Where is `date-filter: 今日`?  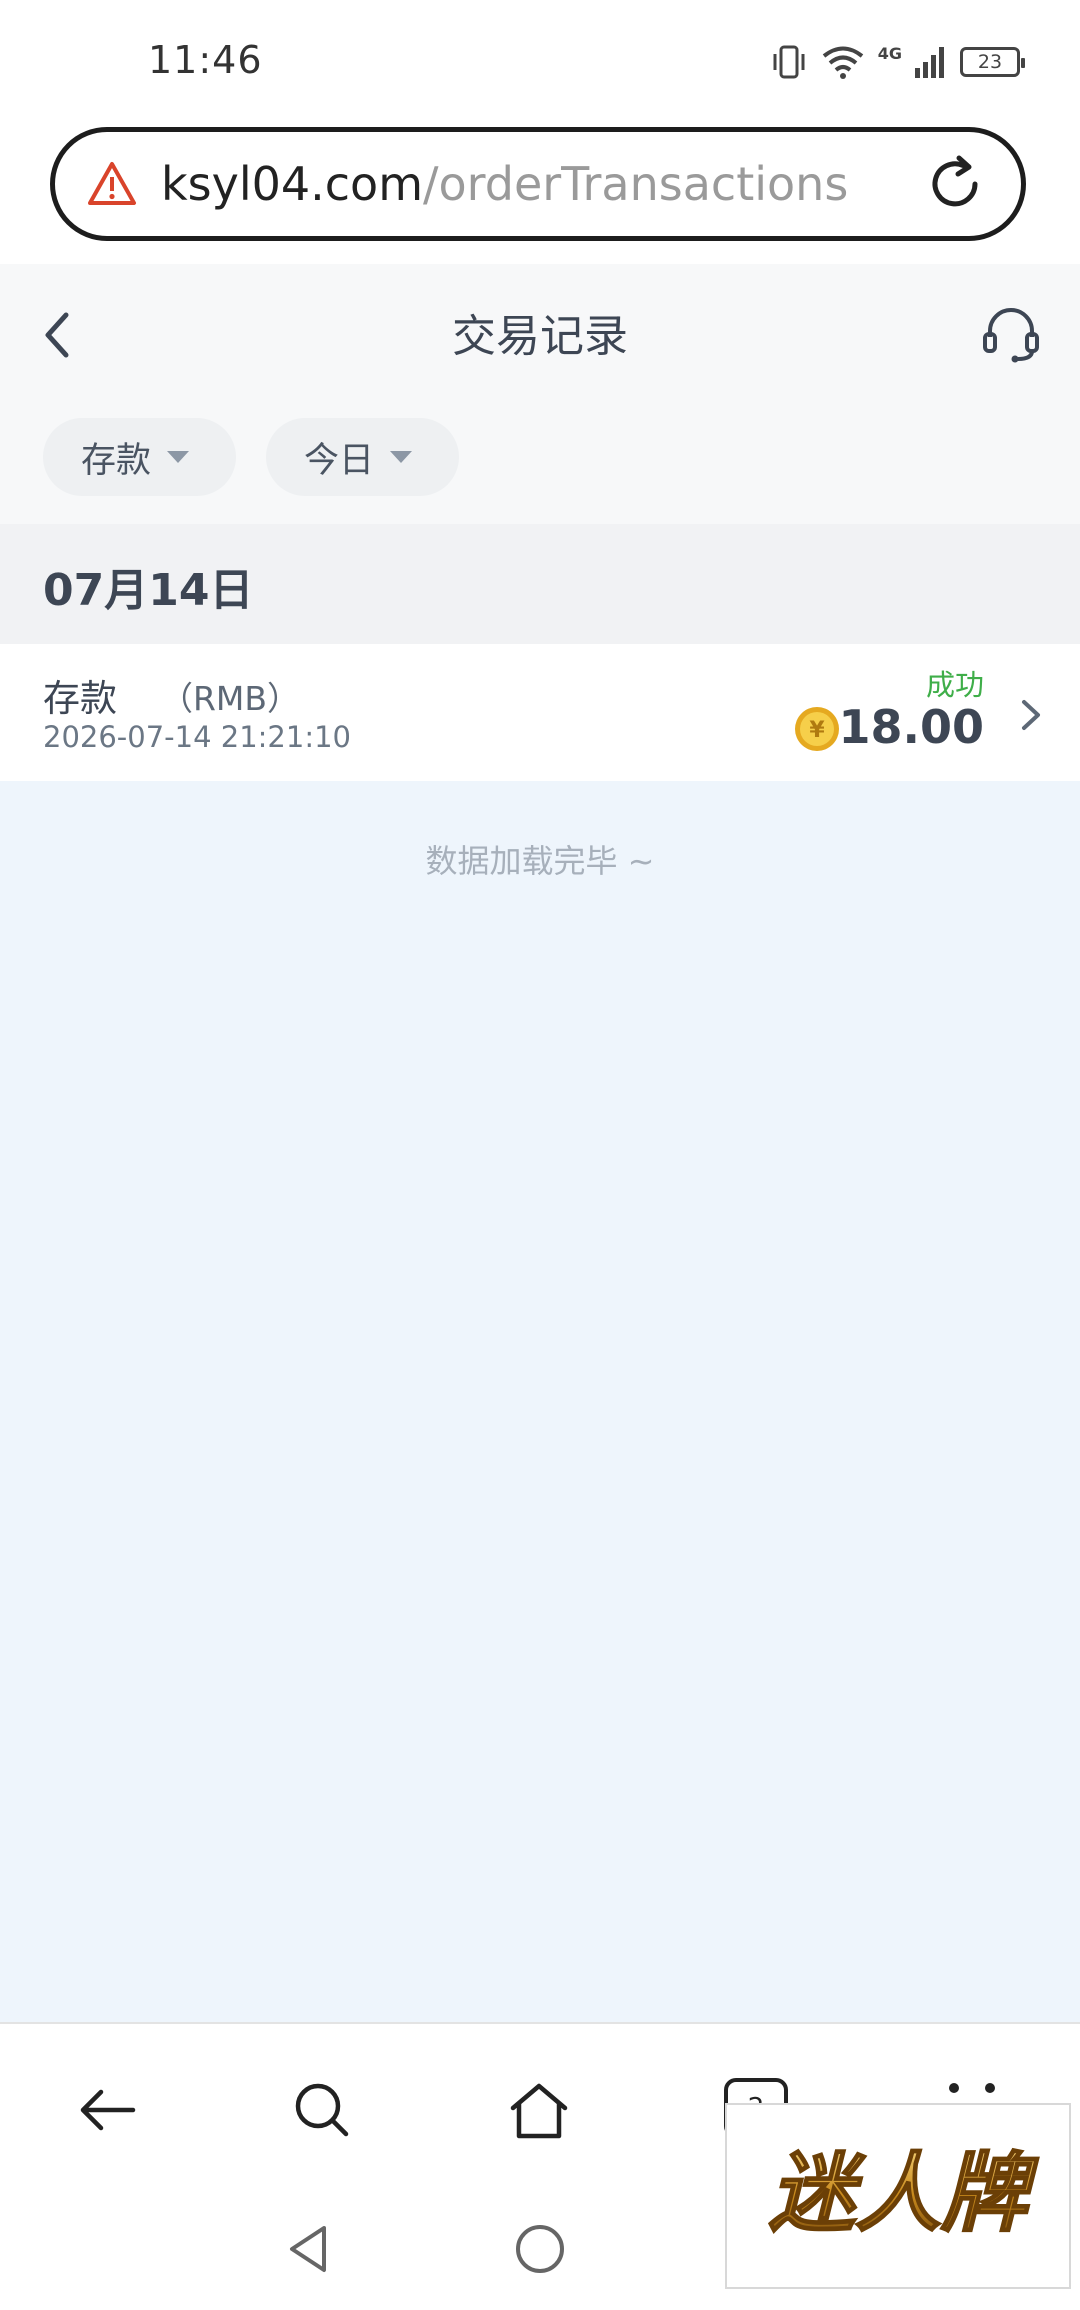
date-filter: 今日 is located at coordinates (362, 457).